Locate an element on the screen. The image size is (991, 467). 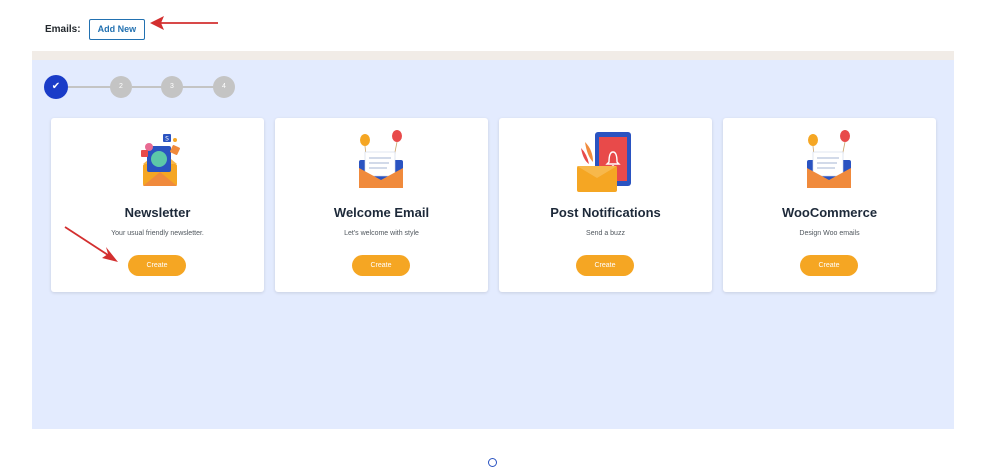
card-title: Welcome Email is located at coordinates (381, 212).